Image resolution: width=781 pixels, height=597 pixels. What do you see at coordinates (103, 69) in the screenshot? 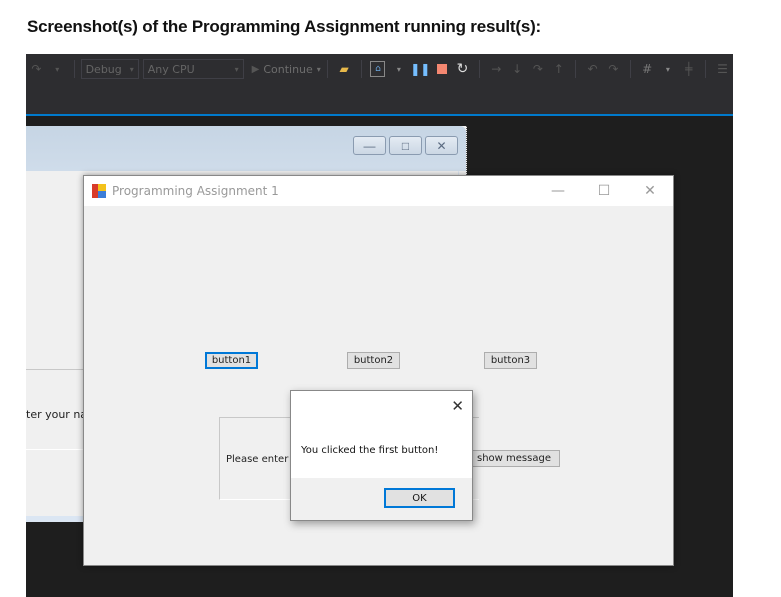
I see `configuration-value: Debug` at bounding box center [103, 69].